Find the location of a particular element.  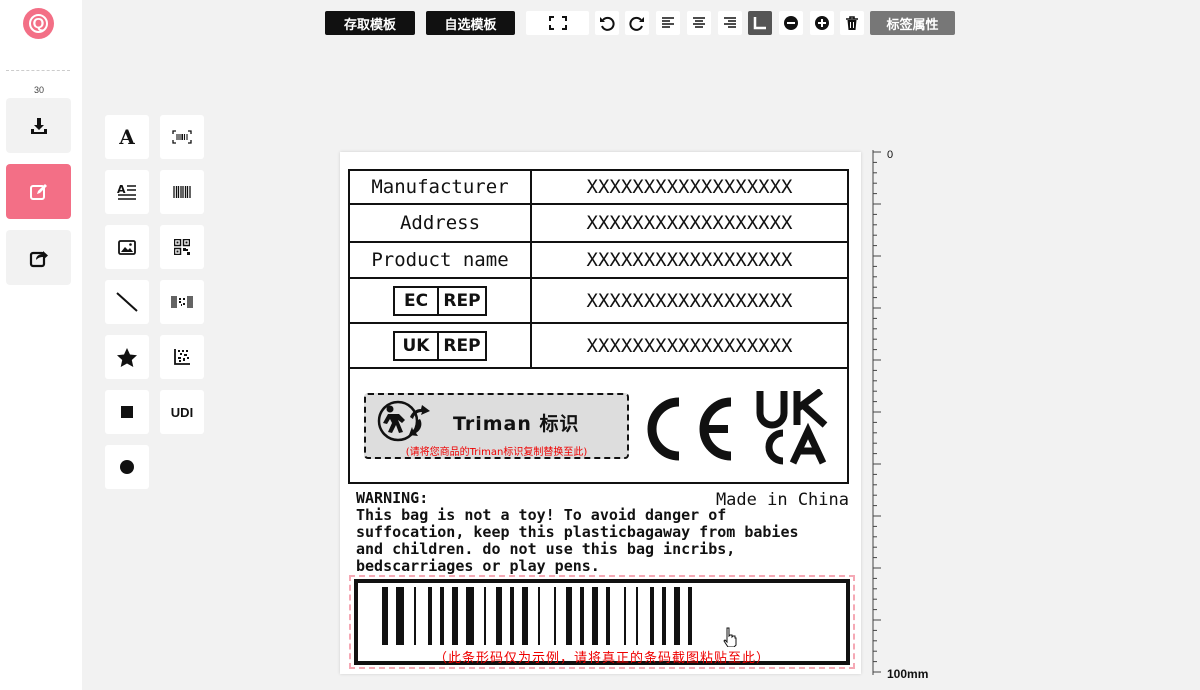

table-row: UK REP XXXXXXXXXXXXXXXXXX is located at coordinates (598, 345).